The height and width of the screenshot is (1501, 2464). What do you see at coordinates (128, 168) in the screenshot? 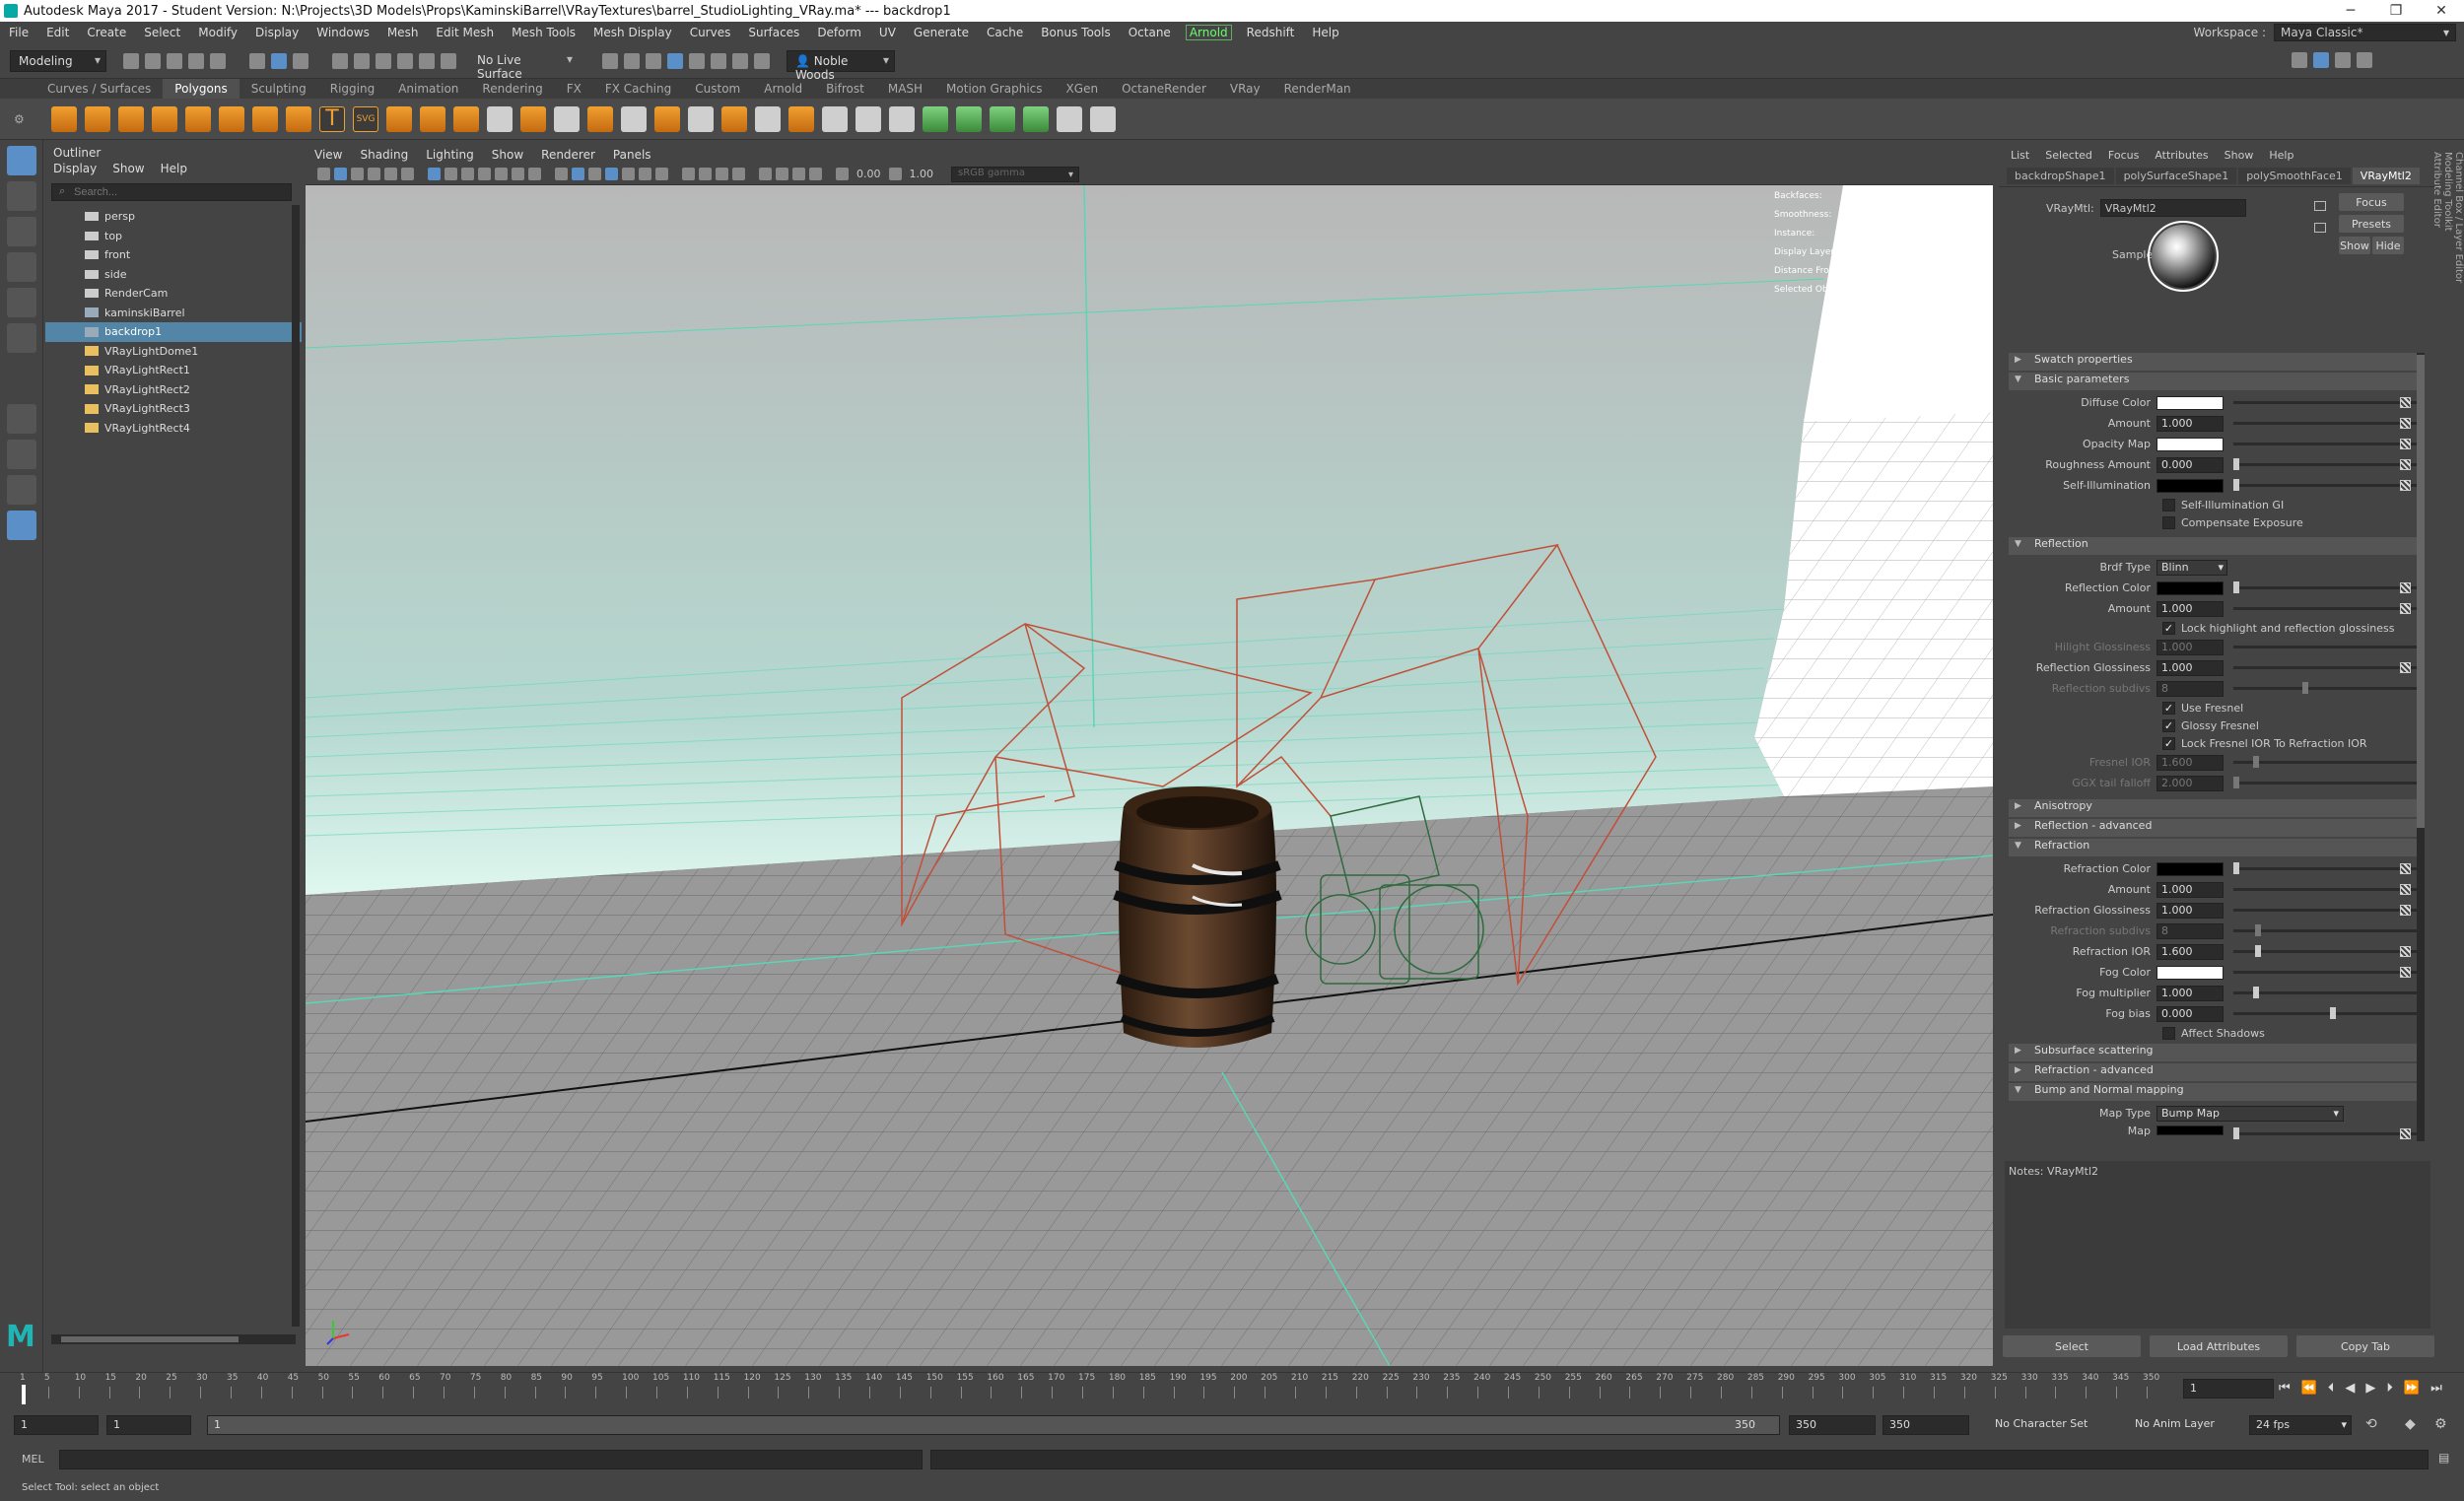
I see `outliner-menu-show: Show` at bounding box center [128, 168].